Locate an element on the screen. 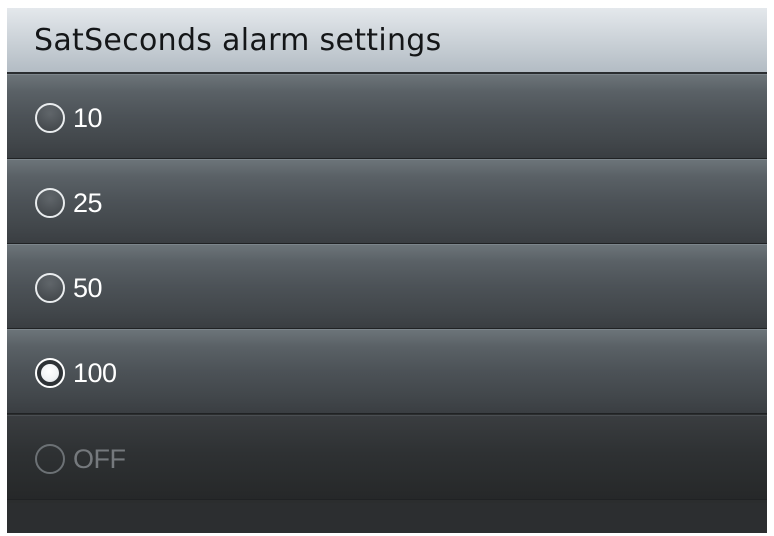 The image size is (774, 536). footer-bar is located at coordinates (387, 518).